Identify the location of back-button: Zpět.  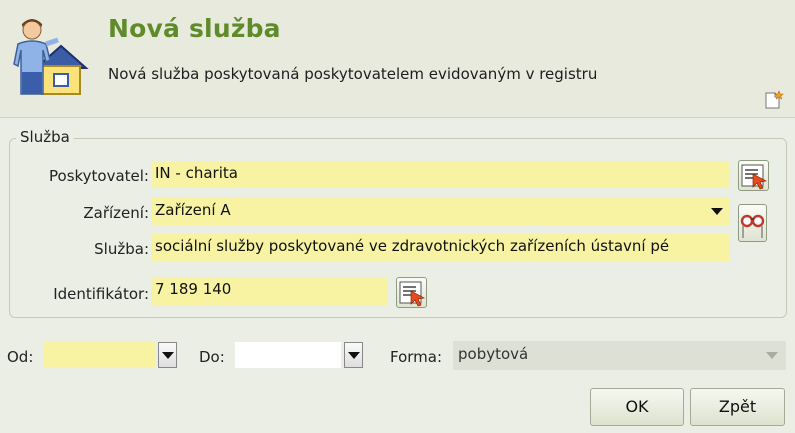
(737, 407).